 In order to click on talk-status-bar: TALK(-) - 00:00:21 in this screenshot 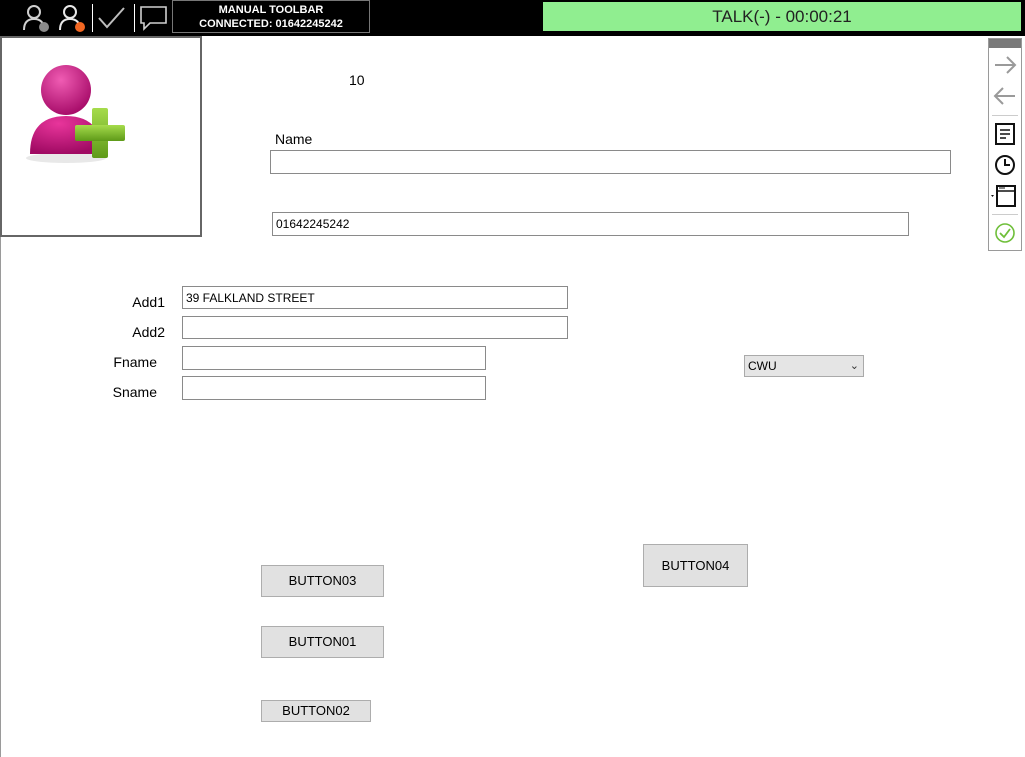, I will do `click(782, 16)`.